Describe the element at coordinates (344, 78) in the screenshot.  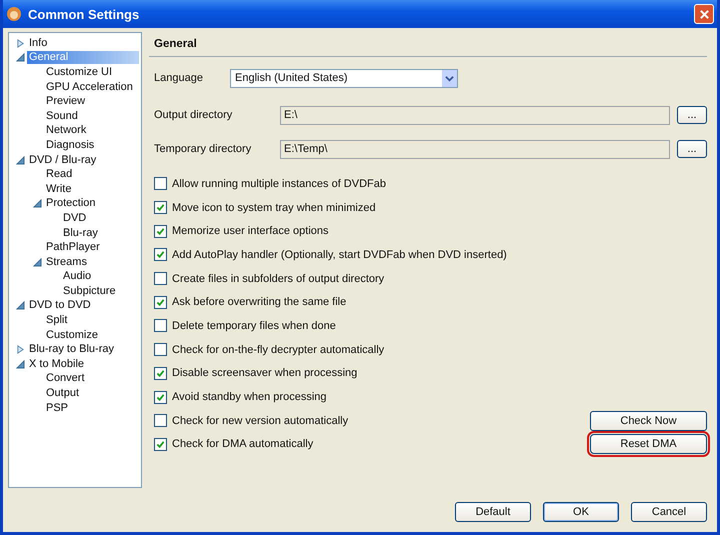
I see `language-dropdown: English (United States)` at that location.